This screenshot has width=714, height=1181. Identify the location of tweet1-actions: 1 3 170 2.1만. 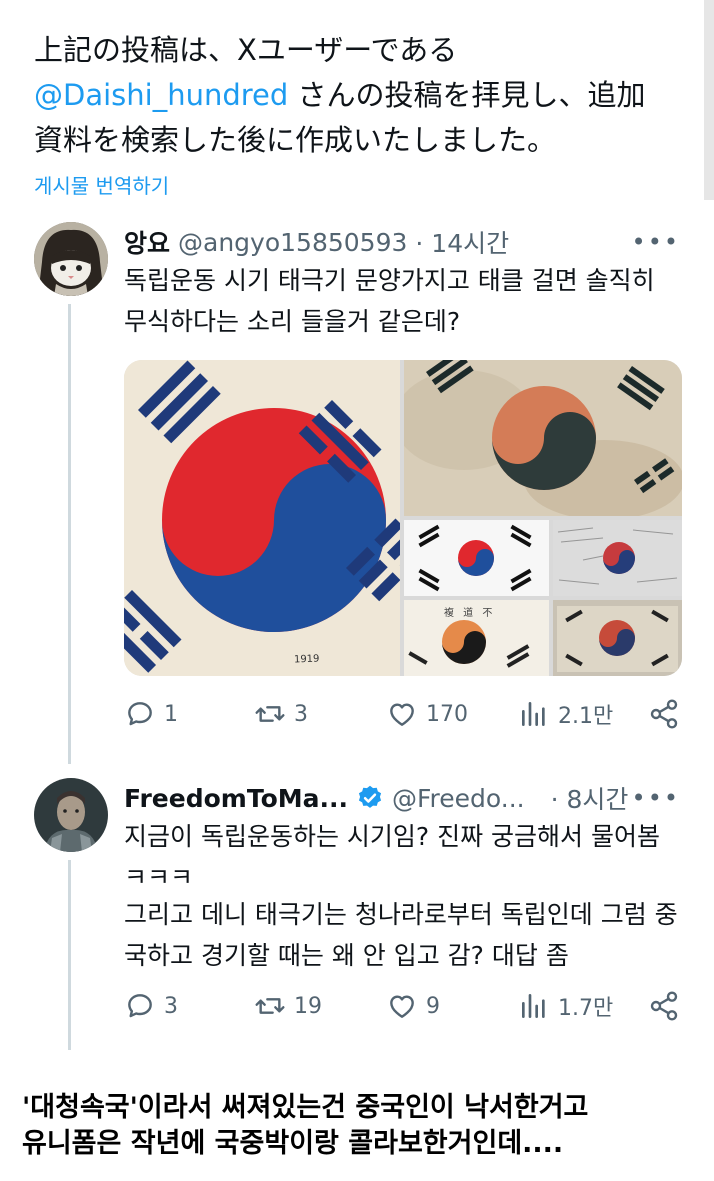
(404, 718).